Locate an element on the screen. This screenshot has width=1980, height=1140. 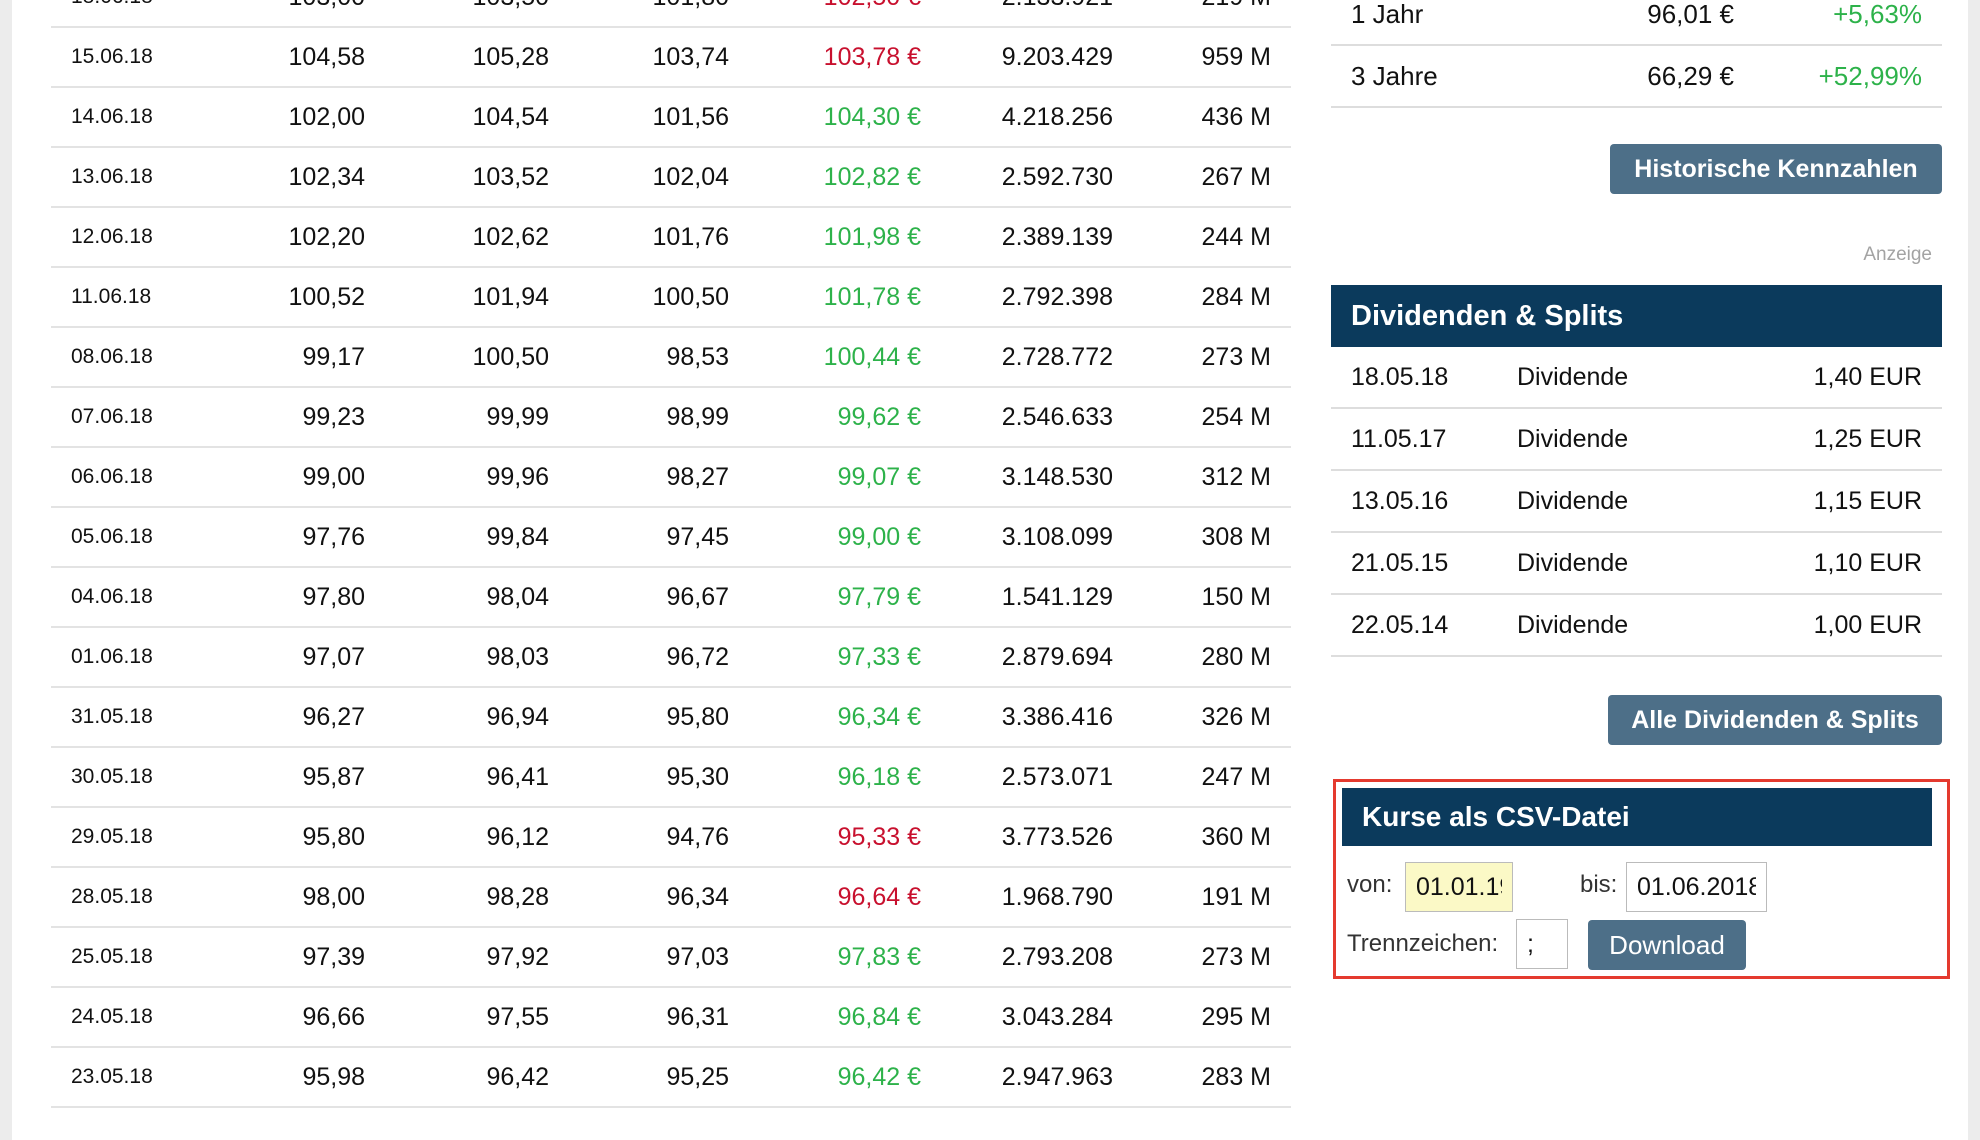
row-open: 102,00 is located at coordinates (326, 117).